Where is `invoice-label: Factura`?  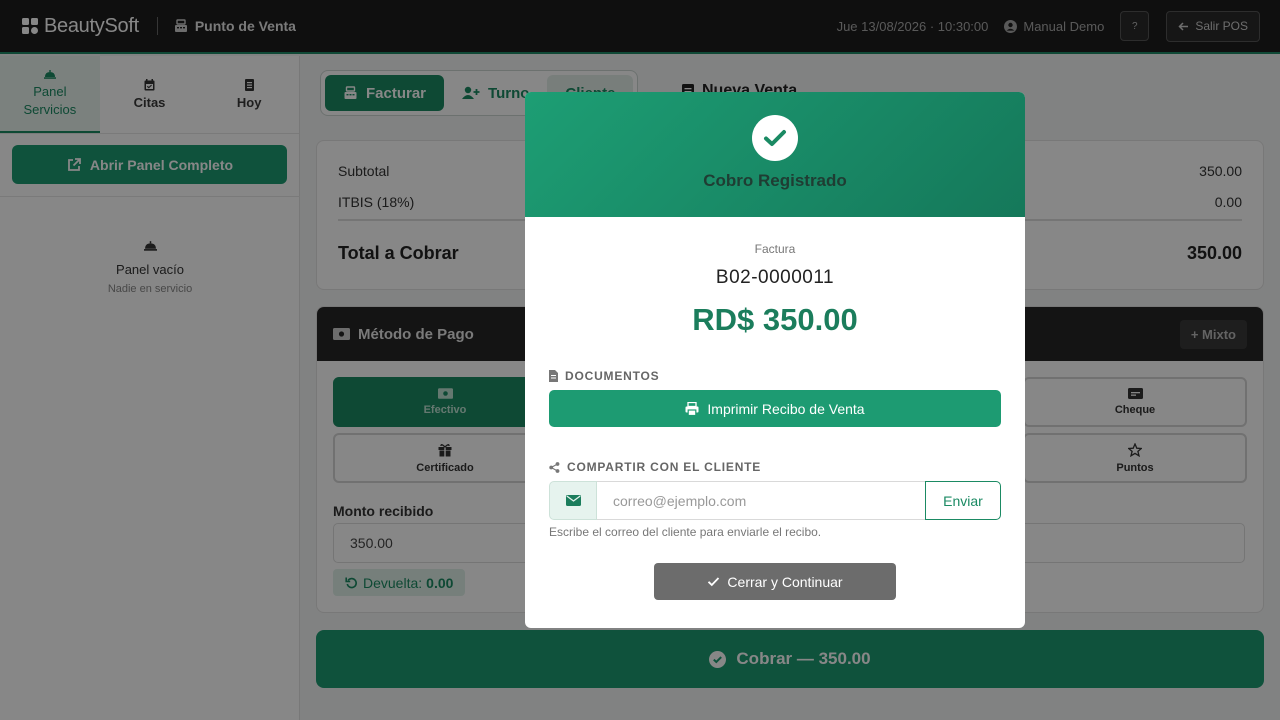
invoice-label: Factura is located at coordinates (775, 249).